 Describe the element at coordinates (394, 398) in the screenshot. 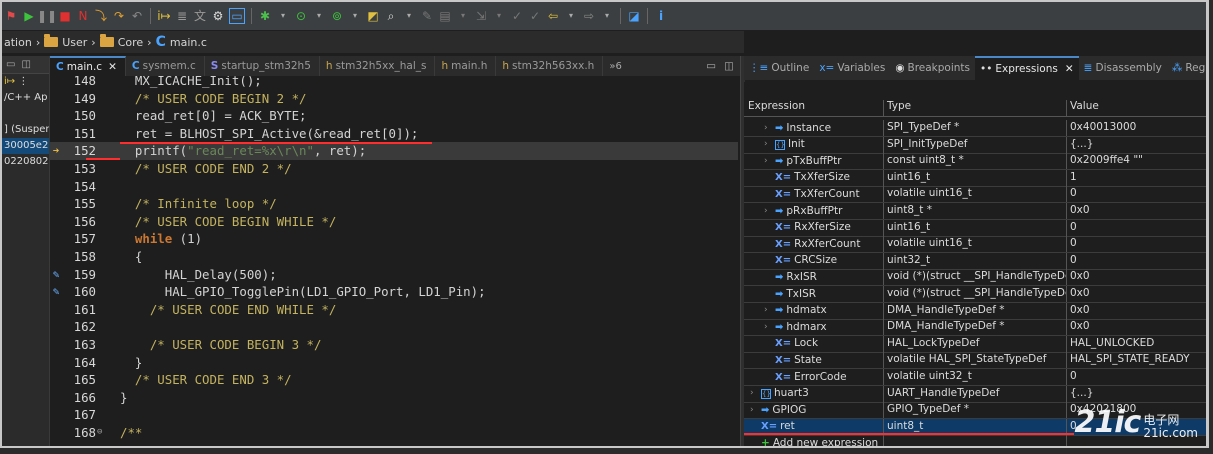

I see `code-line: 166}` at that location.